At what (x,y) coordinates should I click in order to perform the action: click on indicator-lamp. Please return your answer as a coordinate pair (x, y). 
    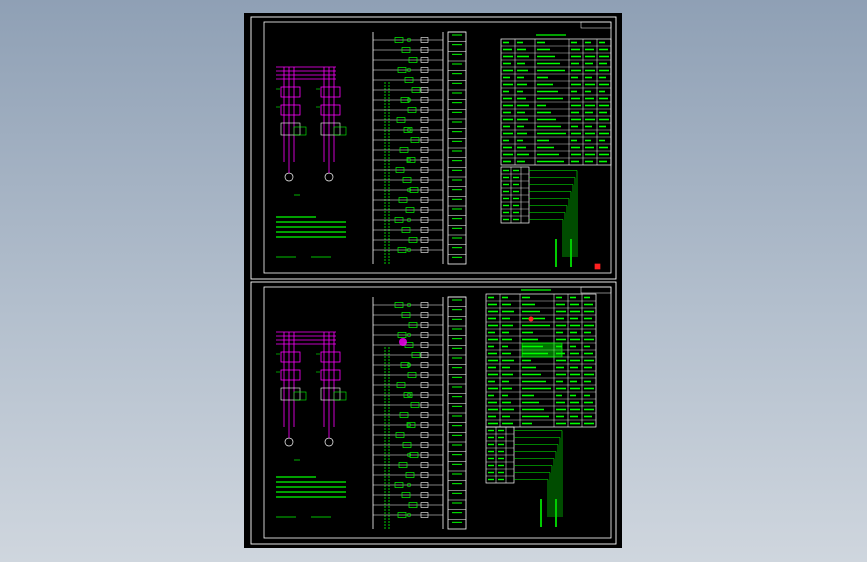
    Looking at the image, I should click on (403, 342).